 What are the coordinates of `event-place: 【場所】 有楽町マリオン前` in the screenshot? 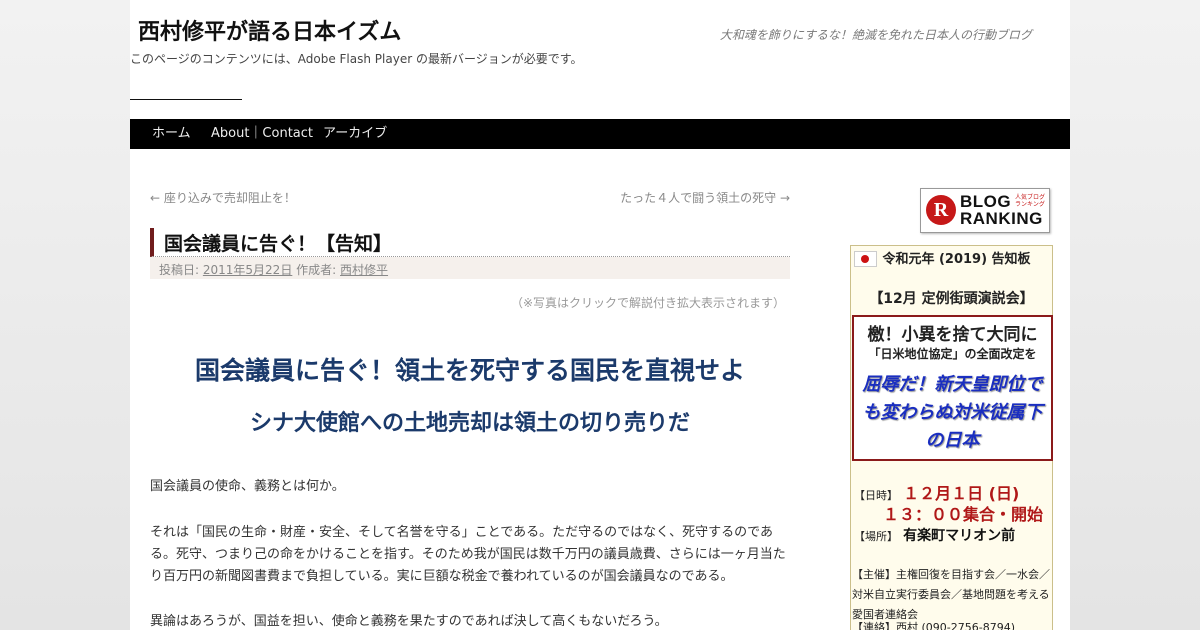 It's located at (934, 535).